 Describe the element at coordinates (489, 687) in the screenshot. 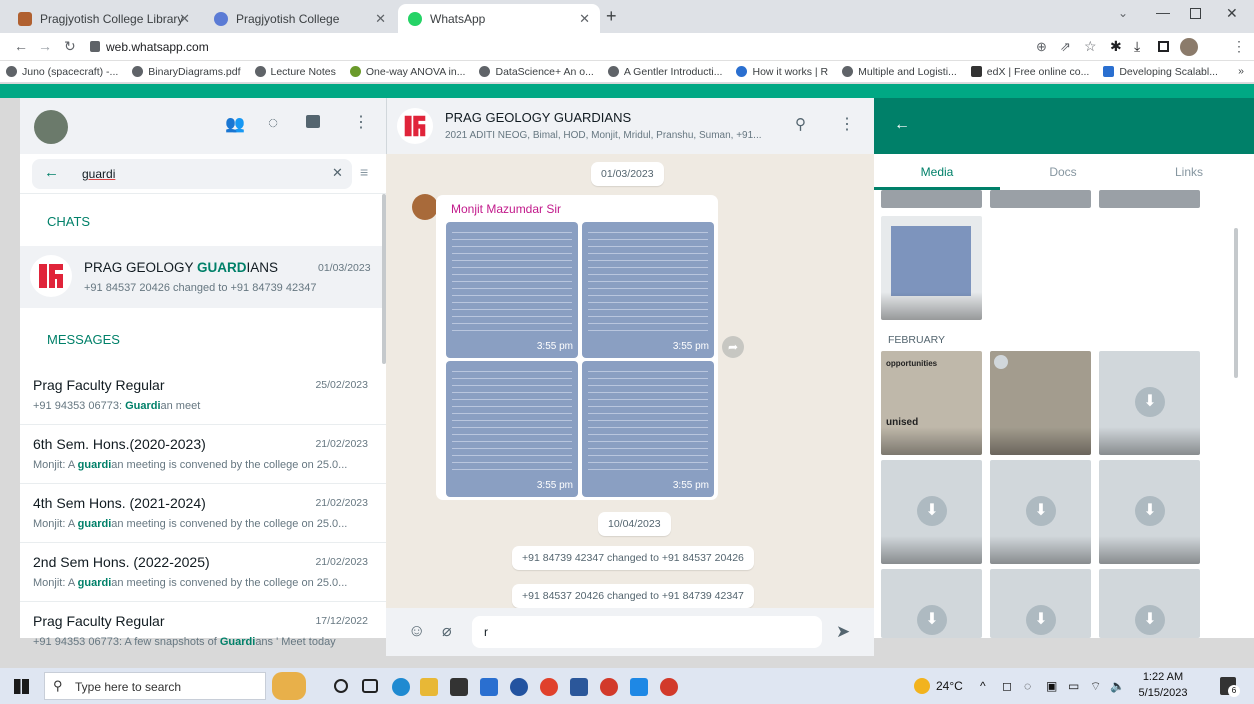

I see `mail-icon` at that location.